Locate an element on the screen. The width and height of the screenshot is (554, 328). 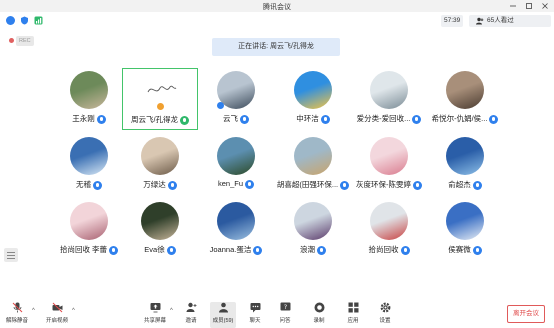
mute-button: 解除静音 is located at coordinates (17, 315).